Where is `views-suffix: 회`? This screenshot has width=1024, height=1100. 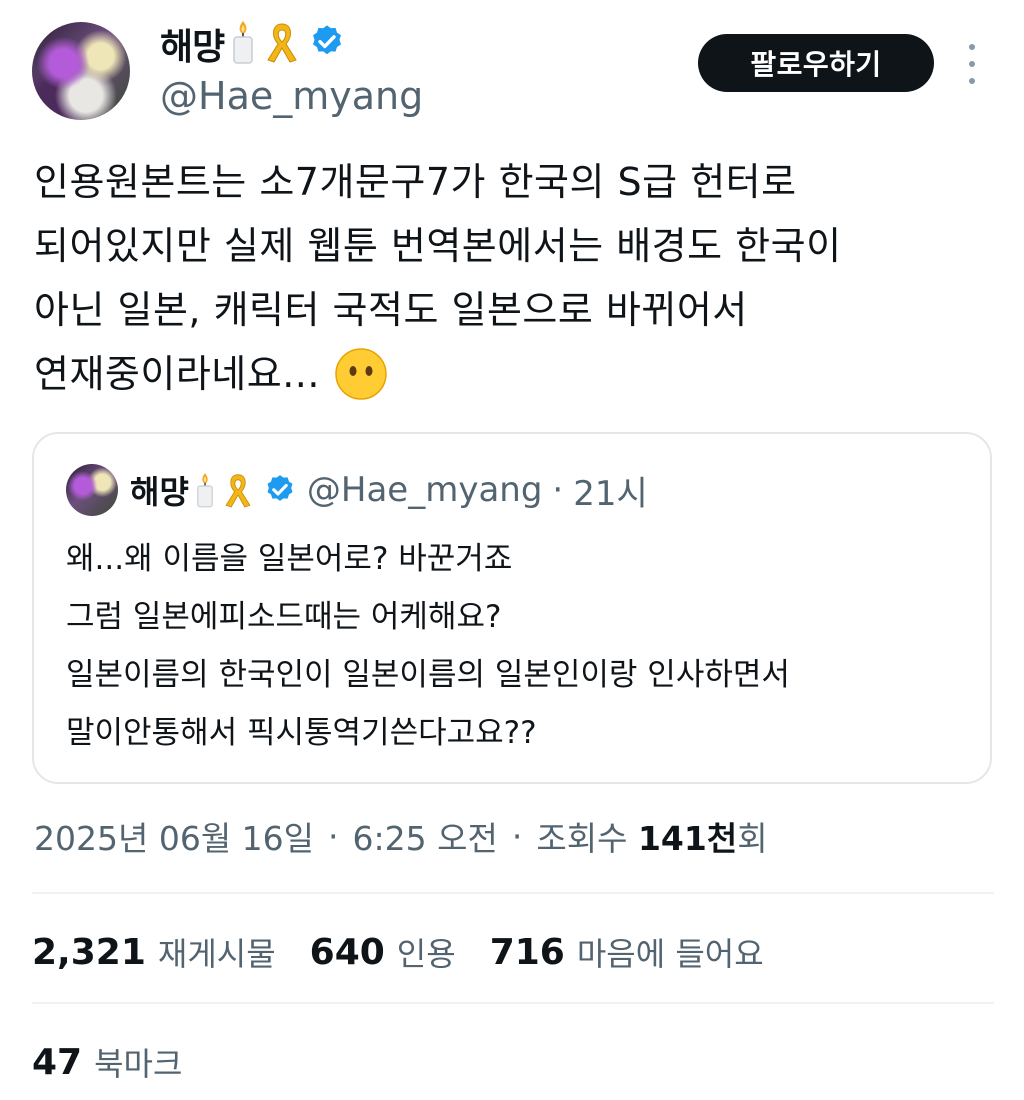 views-suffix: 회 is located at coordinates (752, 838).